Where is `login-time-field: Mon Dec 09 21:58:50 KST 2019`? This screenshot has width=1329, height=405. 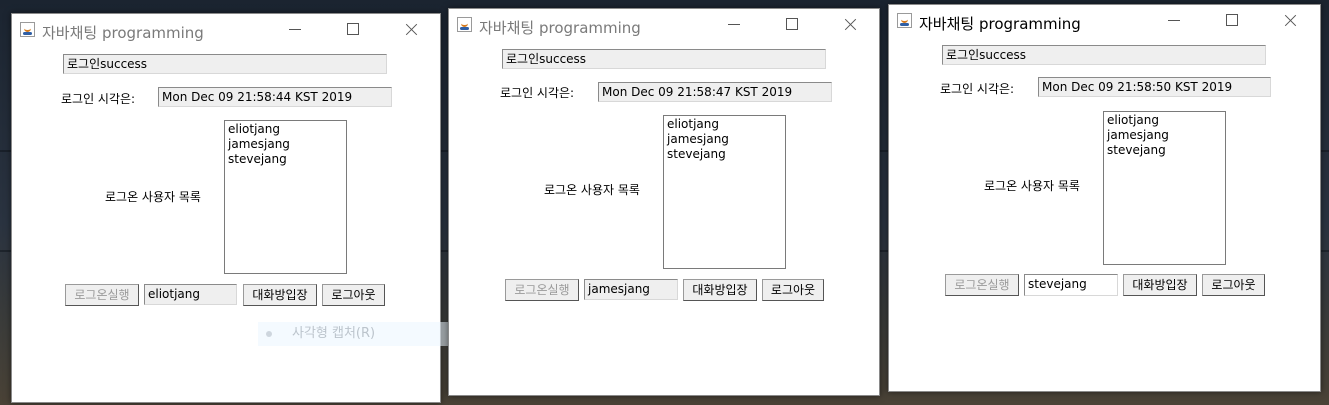 login-time-field: Mon Dec 09 21:58:50 KST 2019 is located at coordinates (1154, 87).